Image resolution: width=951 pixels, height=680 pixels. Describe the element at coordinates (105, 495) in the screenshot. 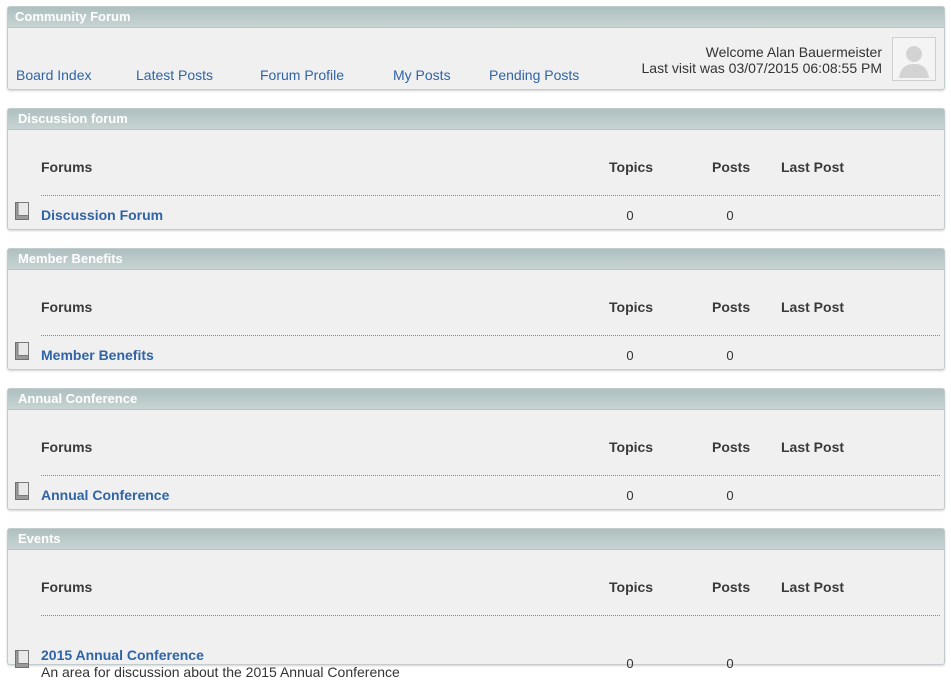

I see `forum-link-annual-conference: Annual Conference` at that location.